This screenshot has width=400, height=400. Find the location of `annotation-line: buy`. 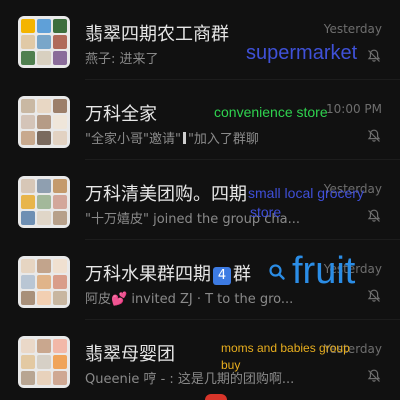

annotation-line: buy is located at coordinates (231, 365).